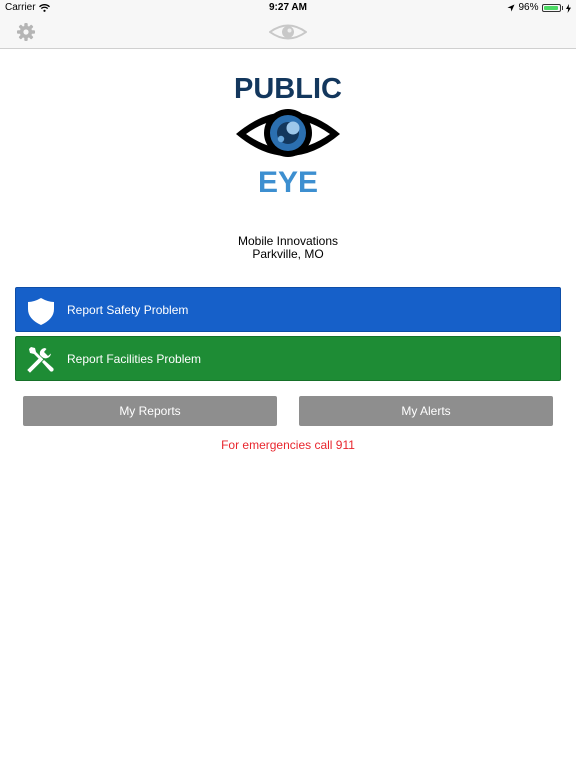  Describe the element at coordinates (134, 359) in the screenshot. I see `report-facilities-label: Report Facilities Problem` at that location.